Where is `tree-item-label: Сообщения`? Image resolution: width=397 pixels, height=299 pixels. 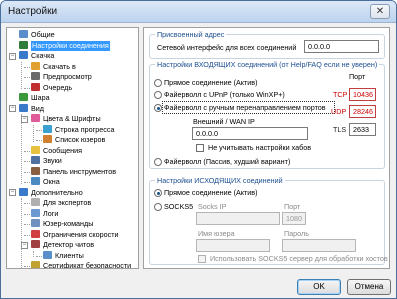 tree-item-label: Сообщения is located at coordinates (63, 150).